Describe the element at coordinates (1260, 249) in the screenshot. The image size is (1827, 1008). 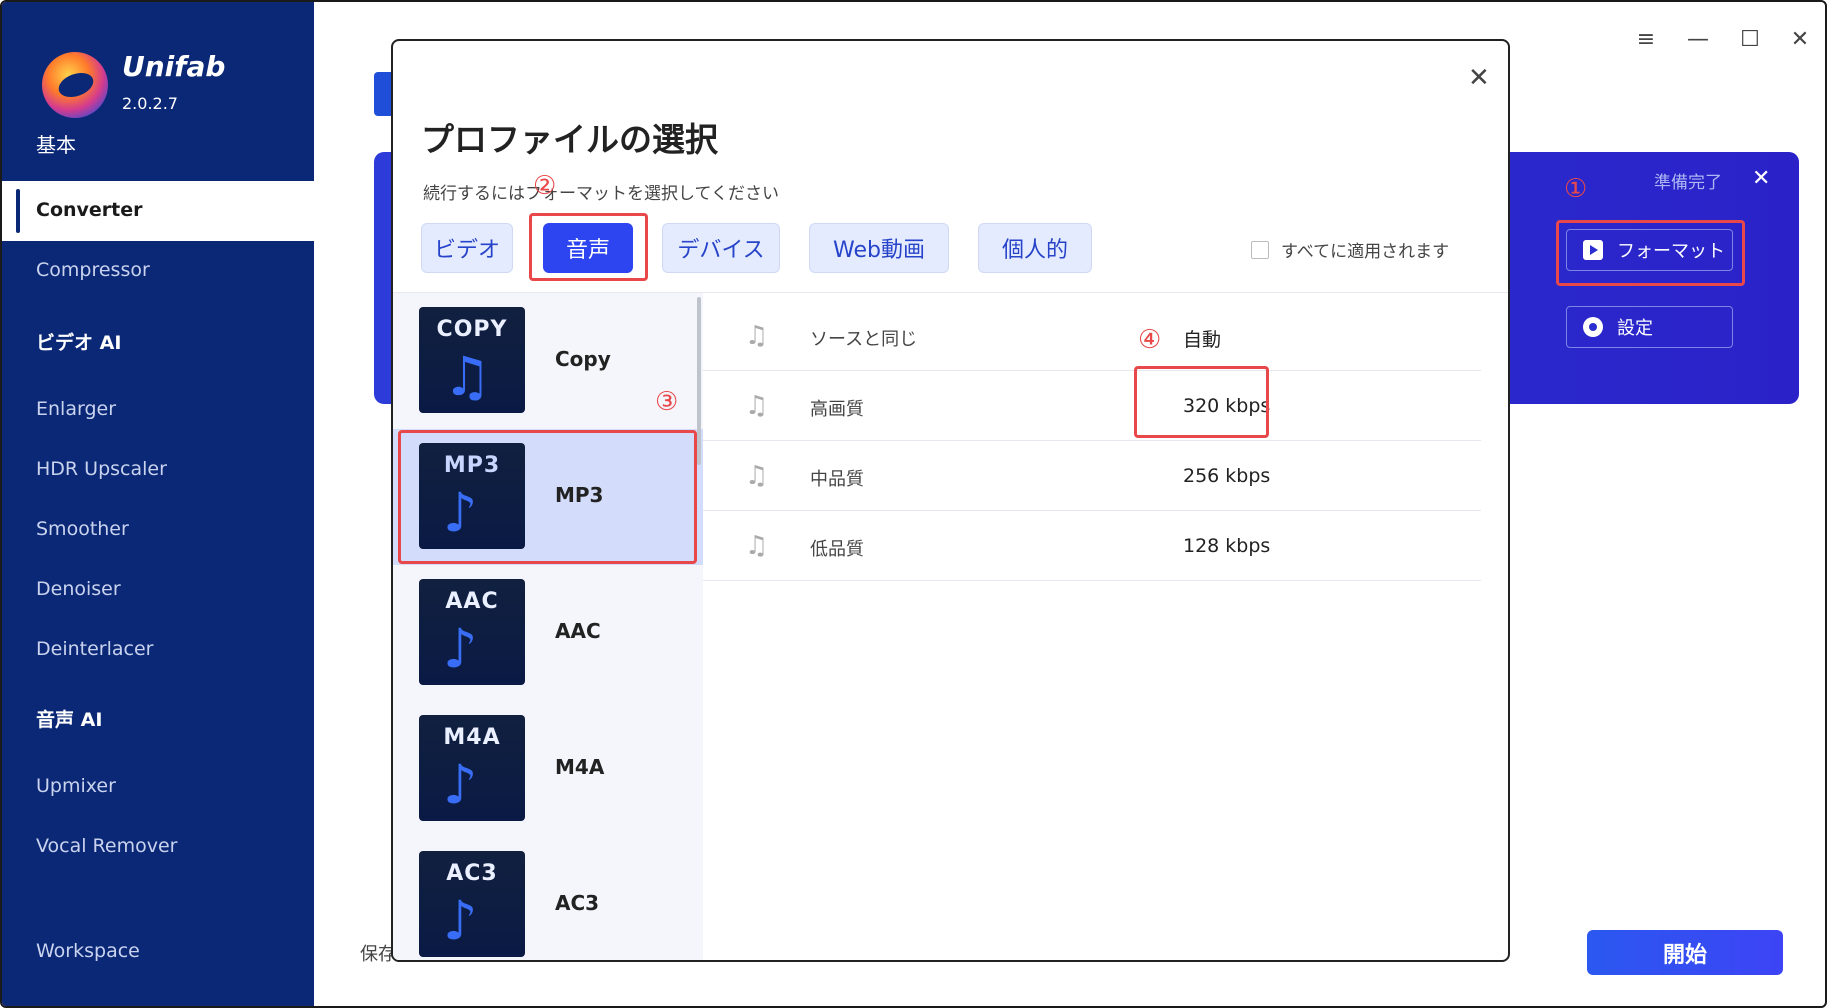
I see `apply-all-checkbox` at that location.